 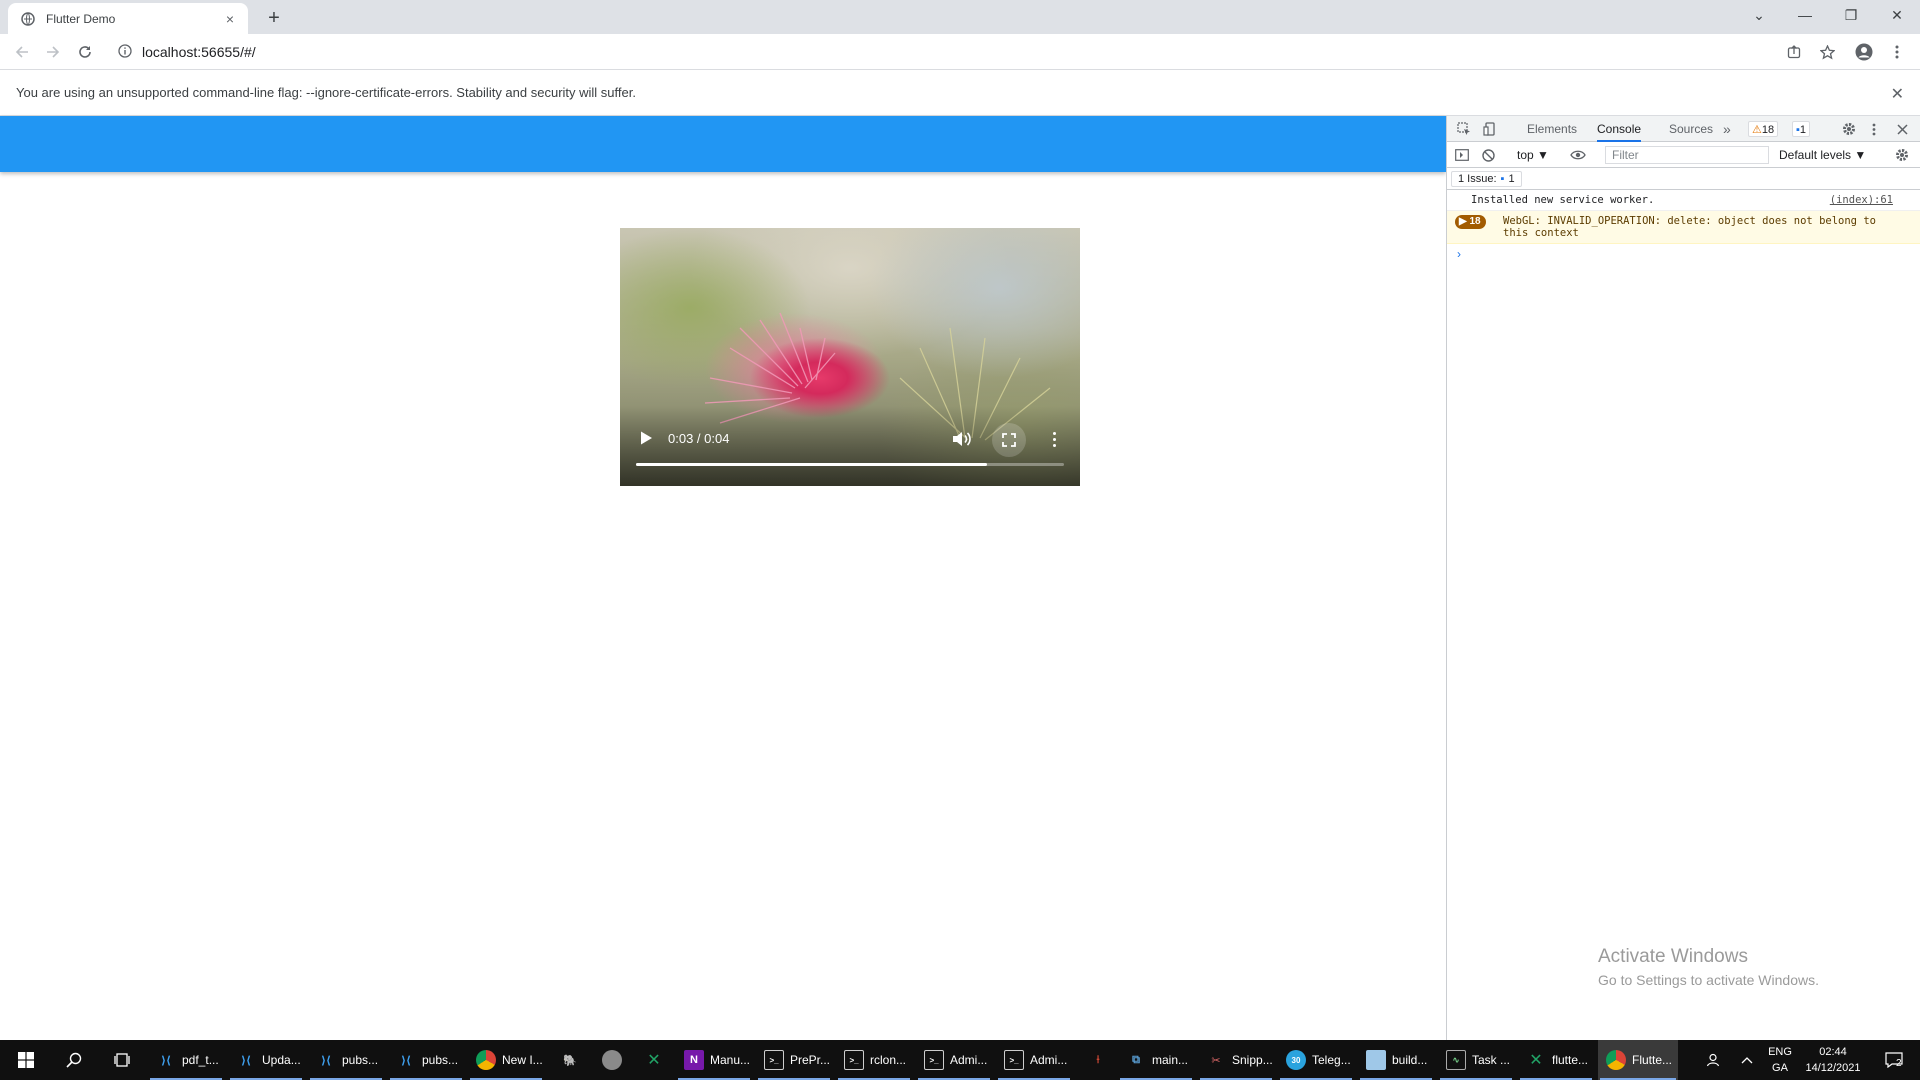 I want to click on play-button, so click(x=646, y=438).